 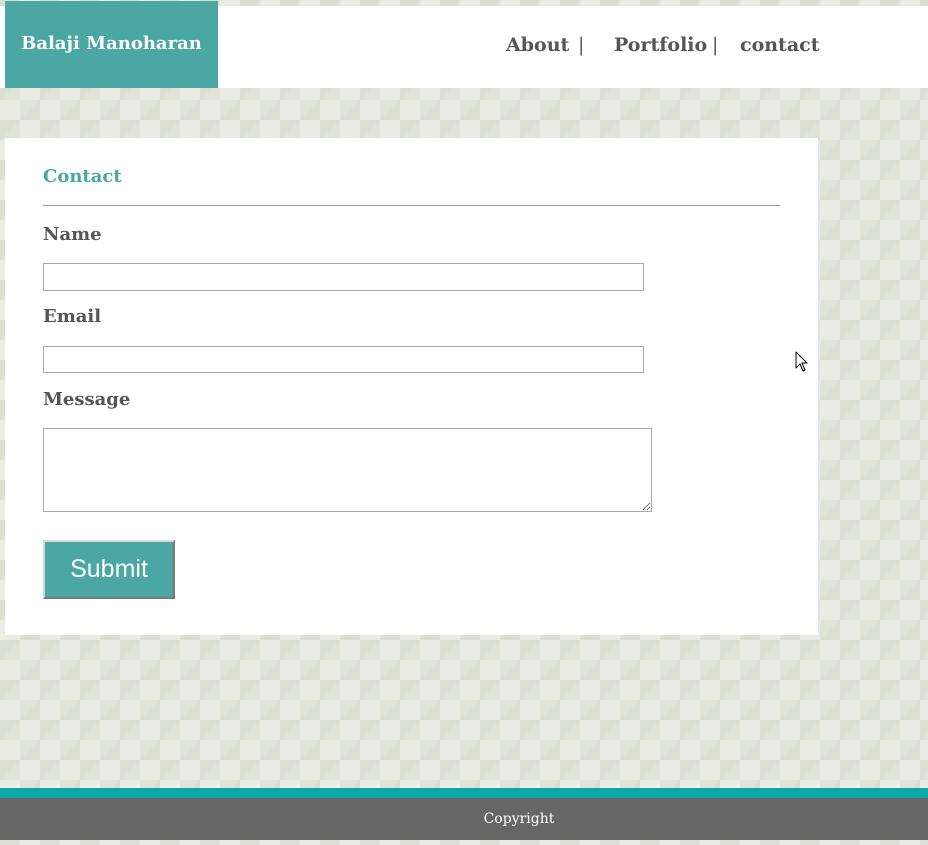 What do you see at coordinates (87, 399) in the screenshot?
I see `message-label: Message` at bounding box center [87, 399].